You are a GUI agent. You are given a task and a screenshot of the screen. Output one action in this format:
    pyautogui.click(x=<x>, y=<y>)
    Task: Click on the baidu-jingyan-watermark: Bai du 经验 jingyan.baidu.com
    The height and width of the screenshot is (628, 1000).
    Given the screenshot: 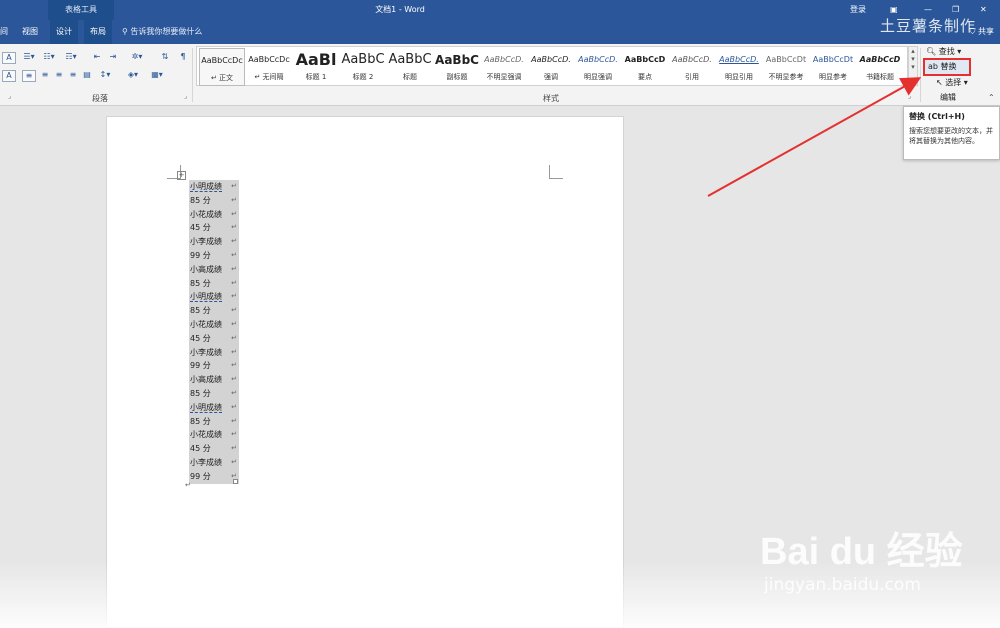 What is the action you would take?
    pyautogui.click(x=880, y=565)
    